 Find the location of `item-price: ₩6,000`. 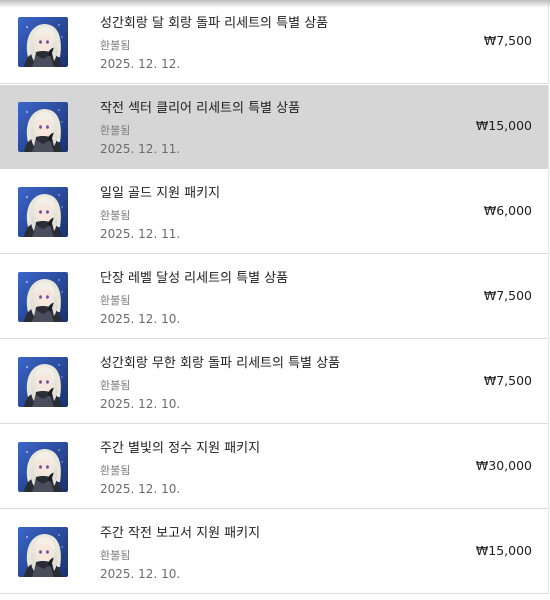

item-price: ₩6,000 is located at coordinates (507, 210).